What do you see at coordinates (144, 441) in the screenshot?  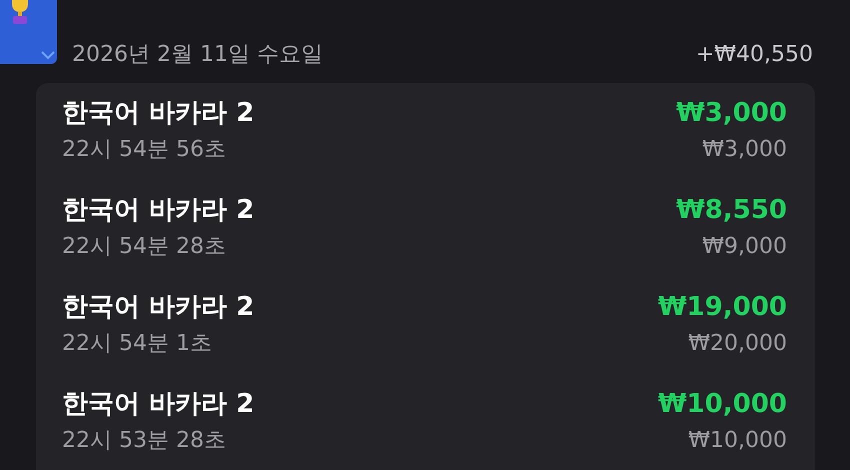 I see `bet-time: 22시 53분 28초` at bounding box center [144, 441].